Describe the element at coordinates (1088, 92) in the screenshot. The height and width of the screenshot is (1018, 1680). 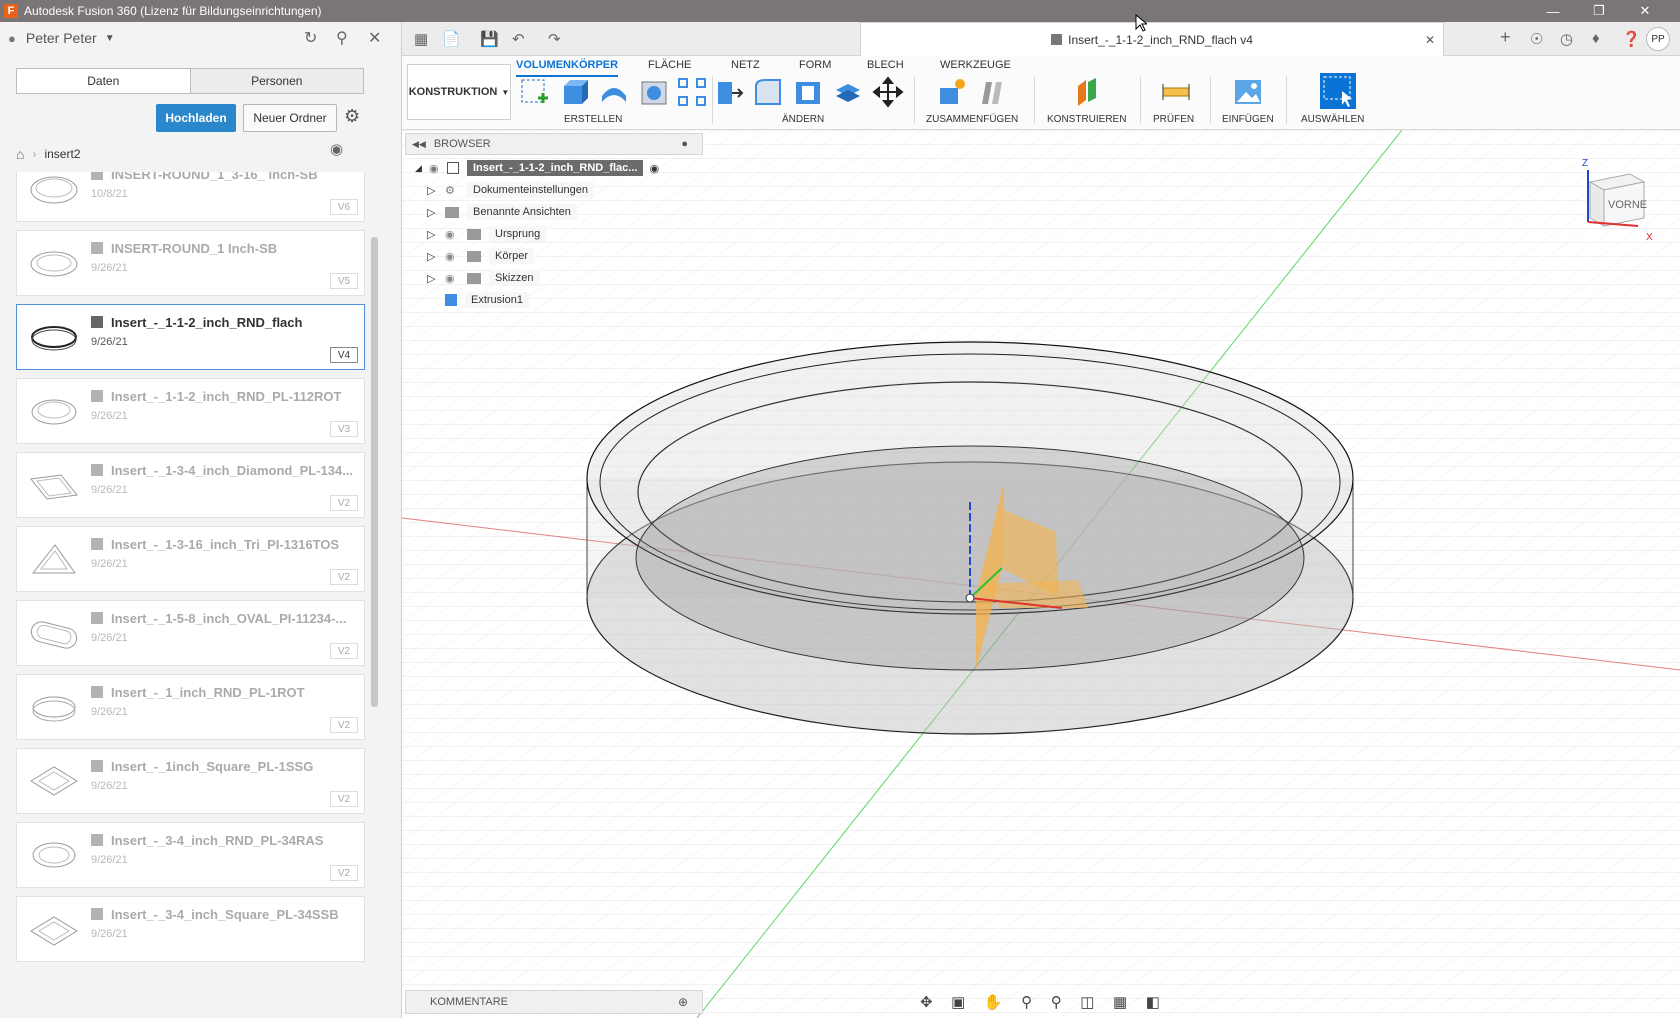
I see `offset-plane-icon` at that location.